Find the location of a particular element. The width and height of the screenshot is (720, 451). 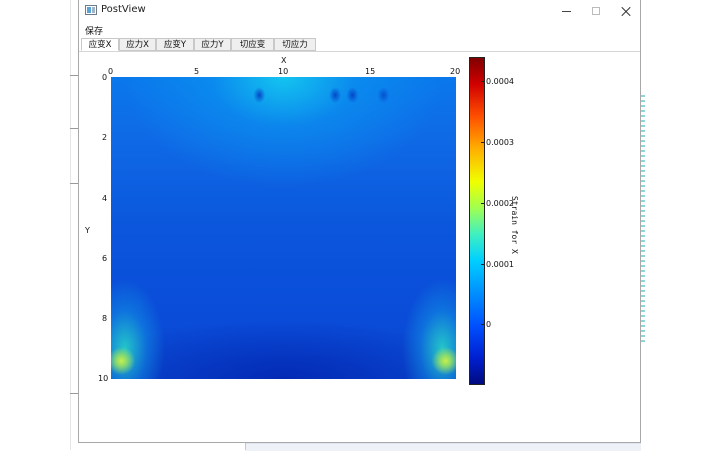

y-tick-label: 2 is located at coordinates (105, 137).